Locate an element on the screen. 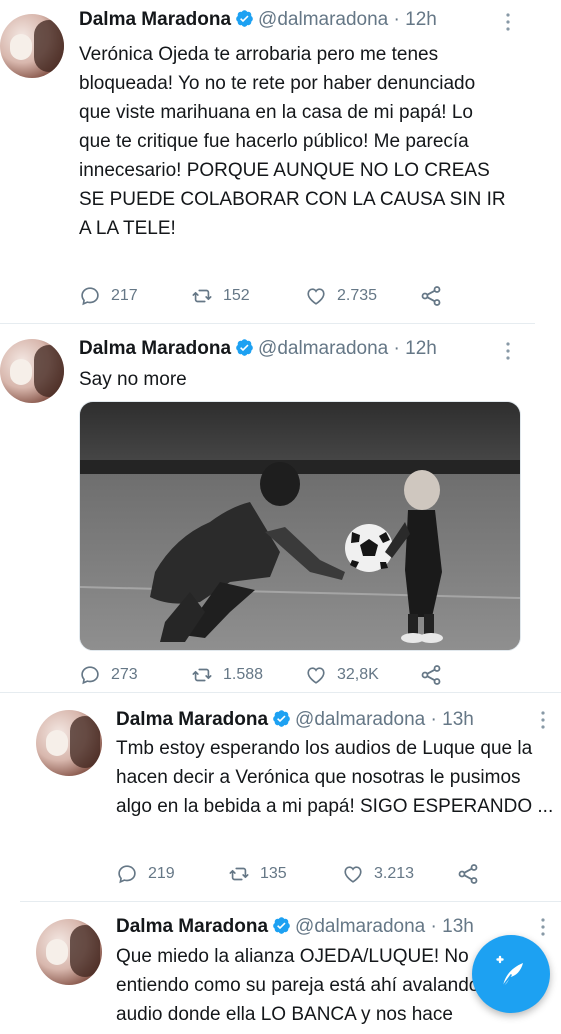  reply-count: 219 is located at coordinates (161, 873).